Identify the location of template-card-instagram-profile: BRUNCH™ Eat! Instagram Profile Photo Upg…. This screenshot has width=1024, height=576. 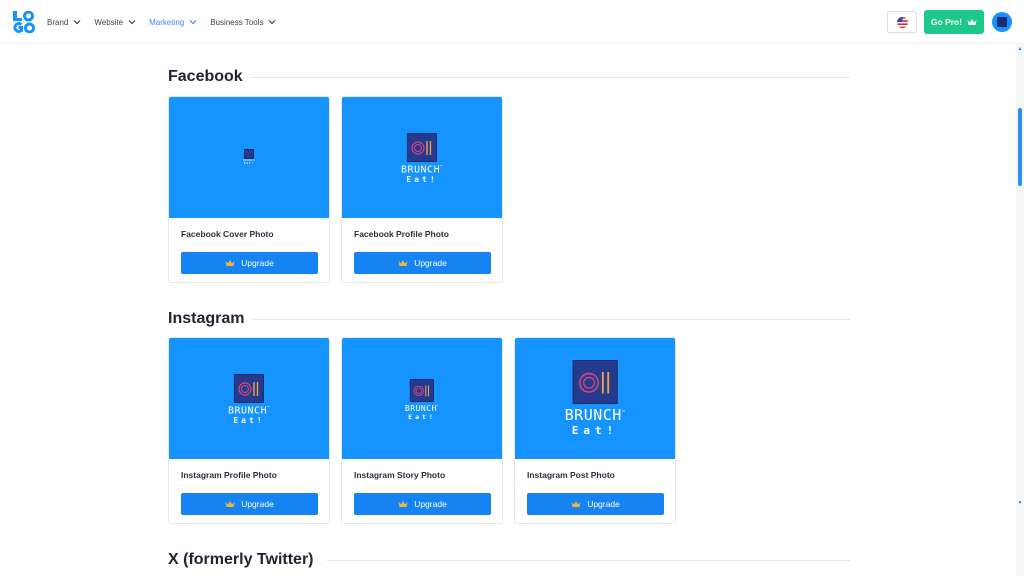
(249, 430).